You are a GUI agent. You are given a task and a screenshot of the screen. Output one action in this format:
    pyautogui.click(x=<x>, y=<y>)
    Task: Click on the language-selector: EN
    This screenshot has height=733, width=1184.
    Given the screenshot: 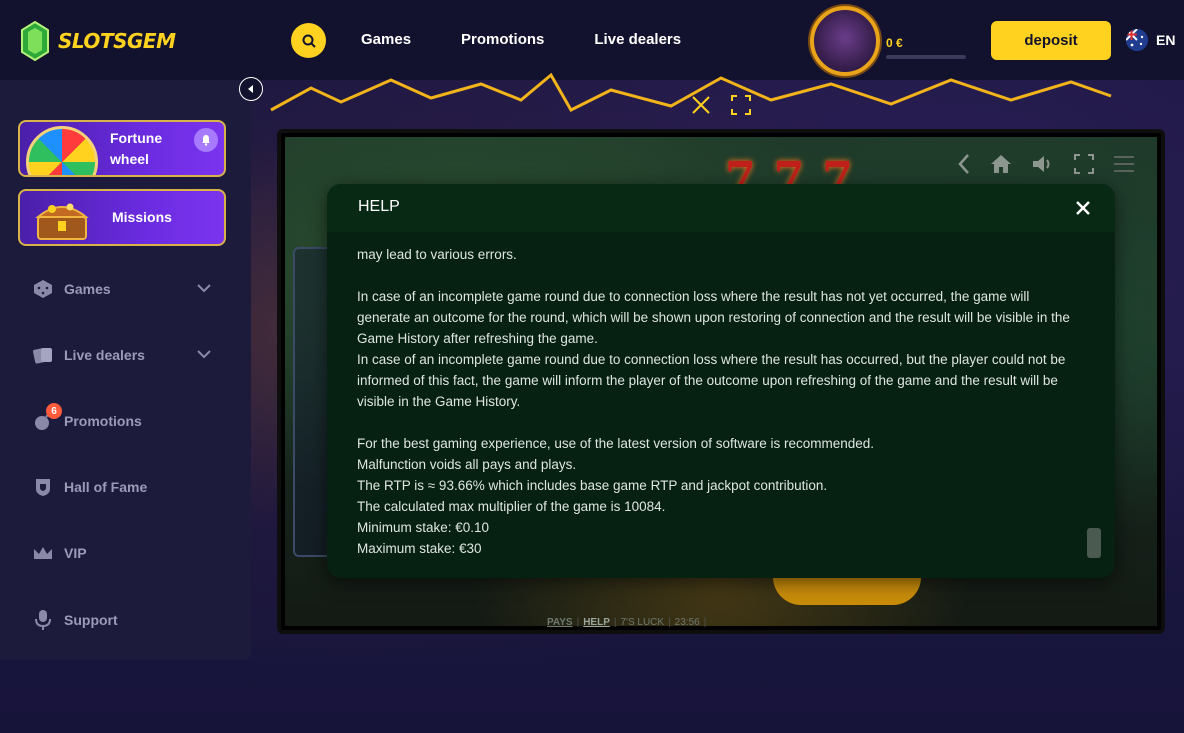 What is the action you would take?
    pyautogui.click(x=1150, y=40)
    